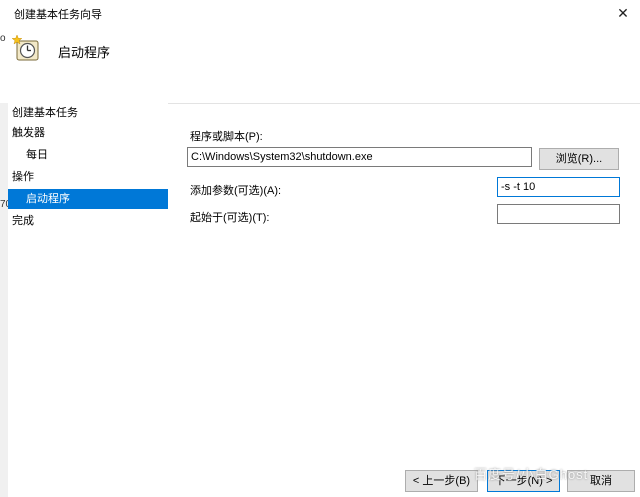  I want to click on clock-star-icon, so click(25, 48).